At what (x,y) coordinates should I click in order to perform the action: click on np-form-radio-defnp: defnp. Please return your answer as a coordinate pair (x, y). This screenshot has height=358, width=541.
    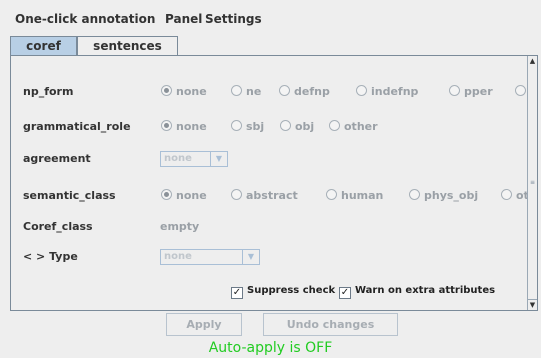
    Looking at the image, I should click on (304, 92).